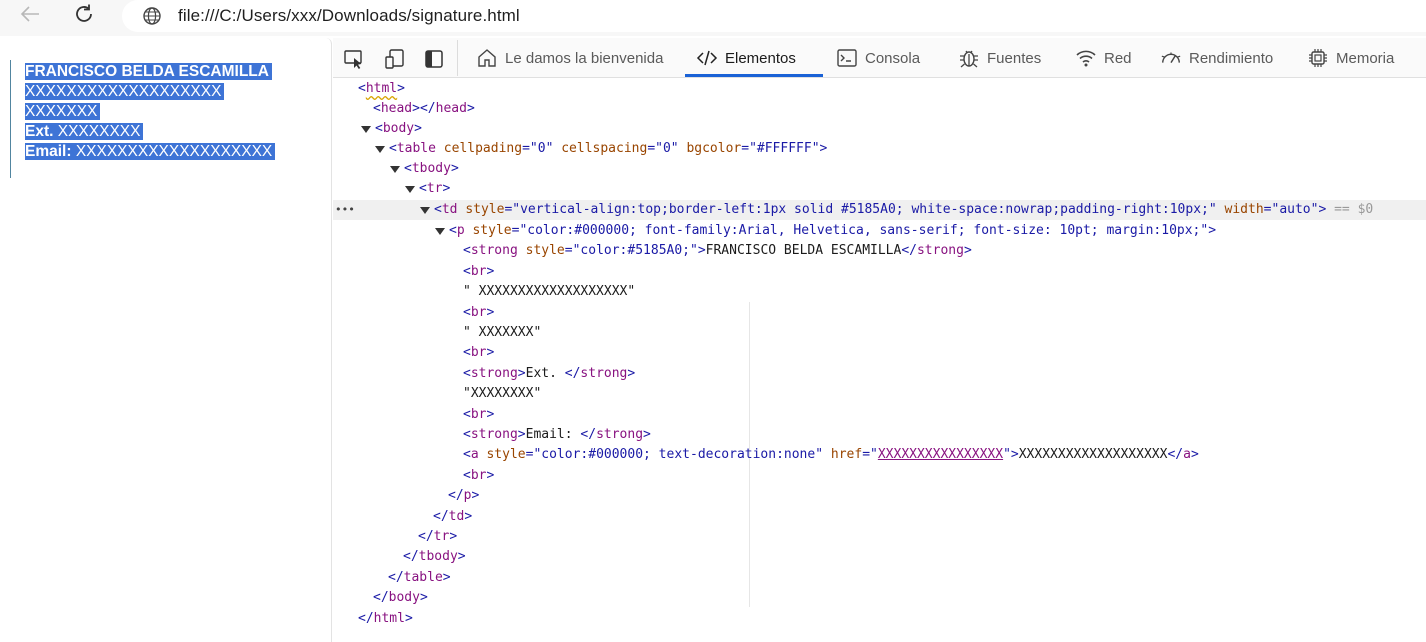  I want to click on tab-console: Consola, so click(878, 58).